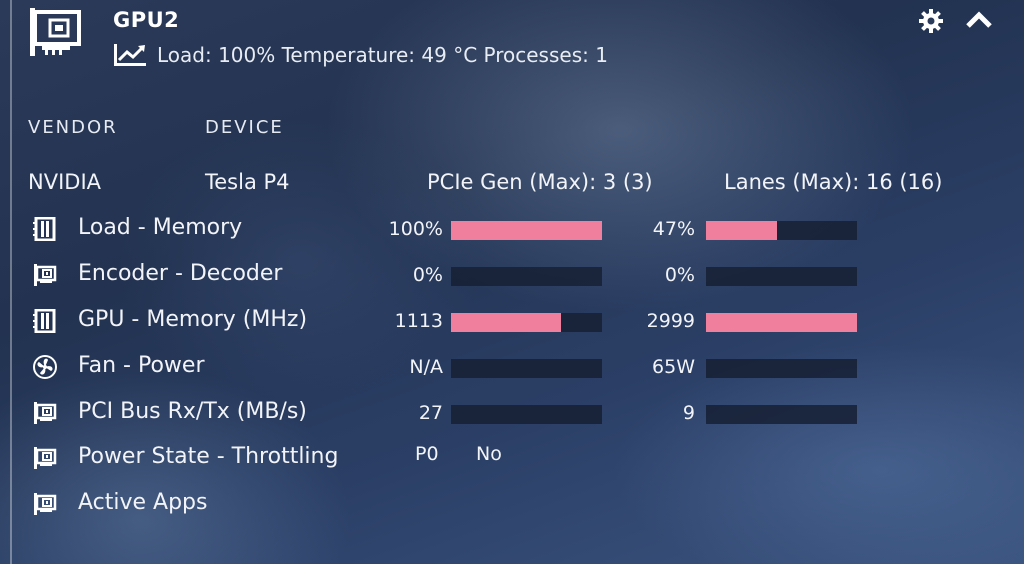 This screenshot has width=1024, height=564. I want to click on metric-label: Active Apps, so click(143, 502).